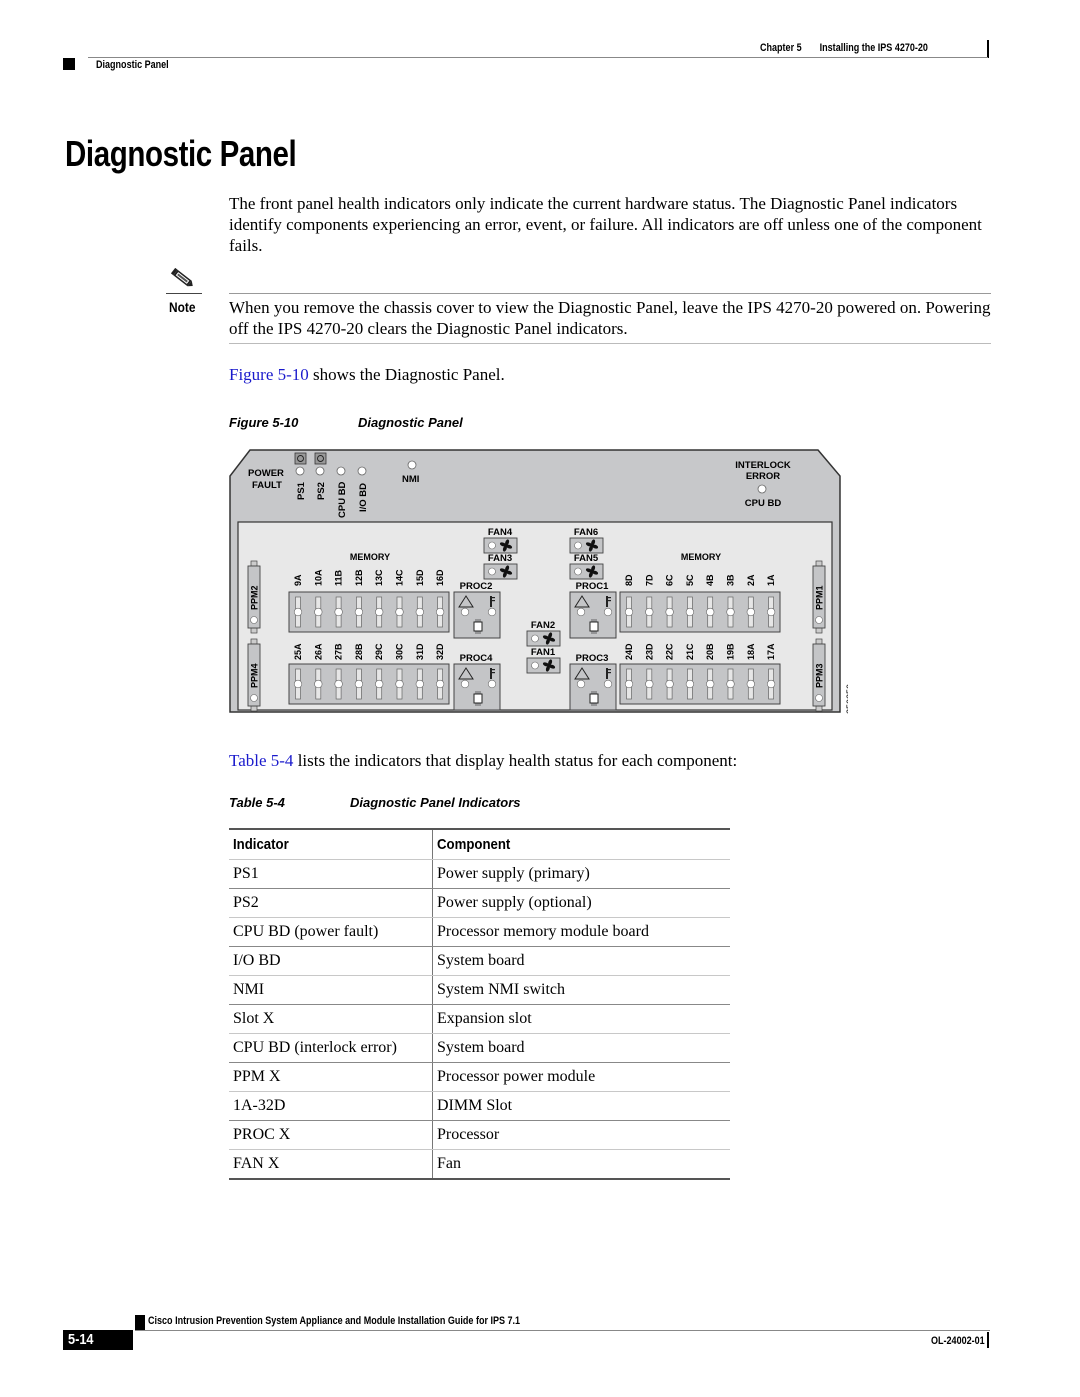  What do you see at coordinates (435, 802) in the screenshot?
I see `table-caption-title: Diagnostic Panel Indicators` at bounding box center [435, 802].